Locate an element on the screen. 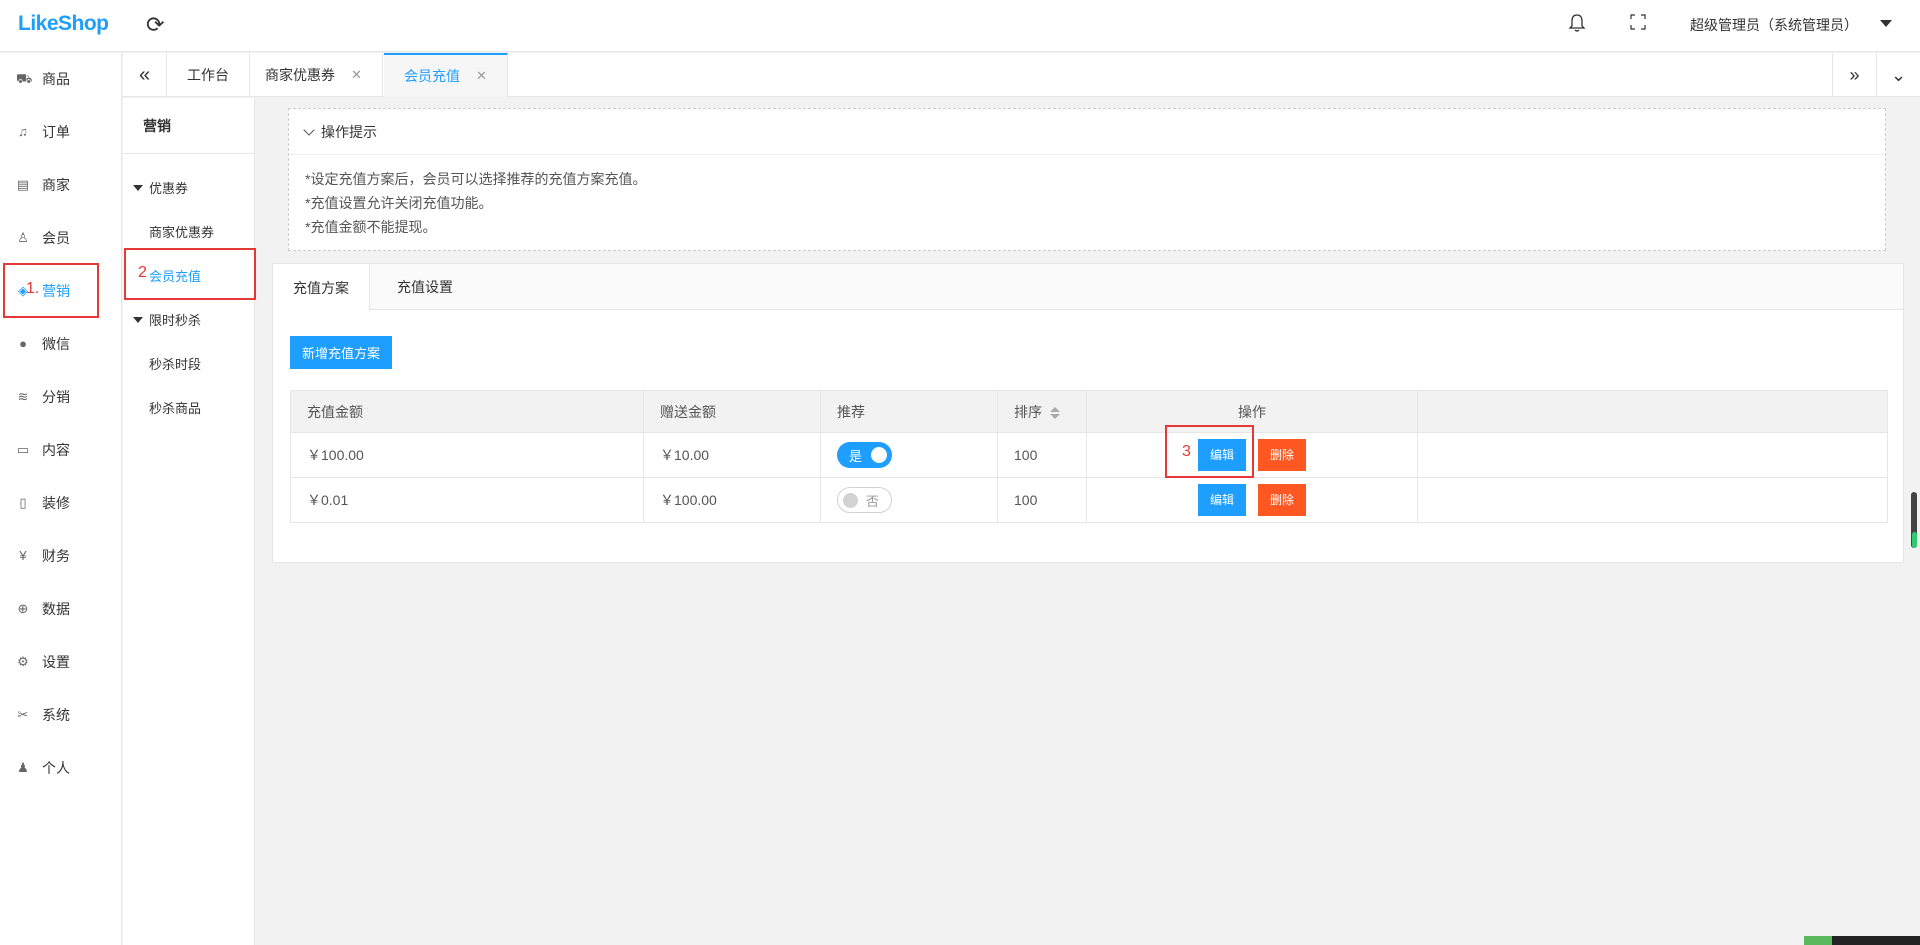  divider is located at coordinates (189, 153).